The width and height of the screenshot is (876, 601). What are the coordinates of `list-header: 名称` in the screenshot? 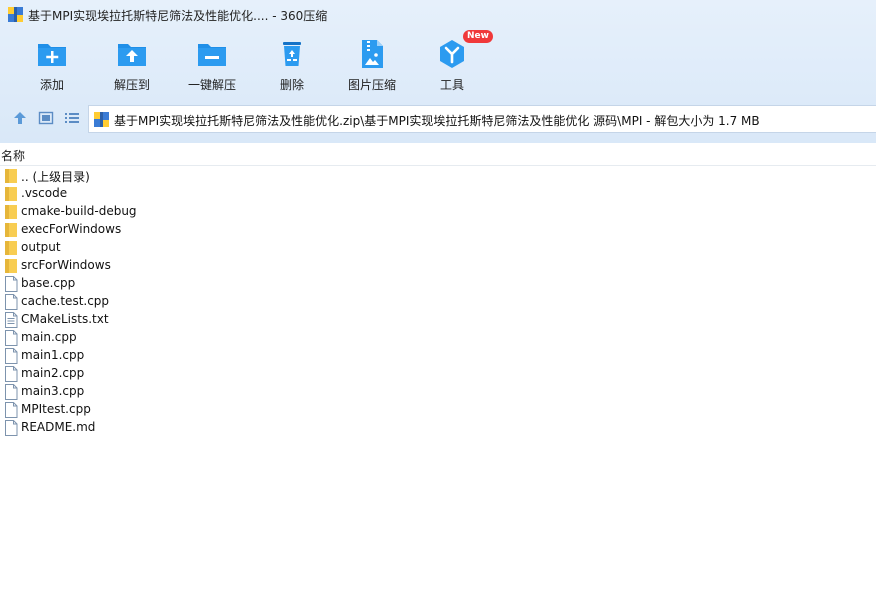 It's located at (438, 154).